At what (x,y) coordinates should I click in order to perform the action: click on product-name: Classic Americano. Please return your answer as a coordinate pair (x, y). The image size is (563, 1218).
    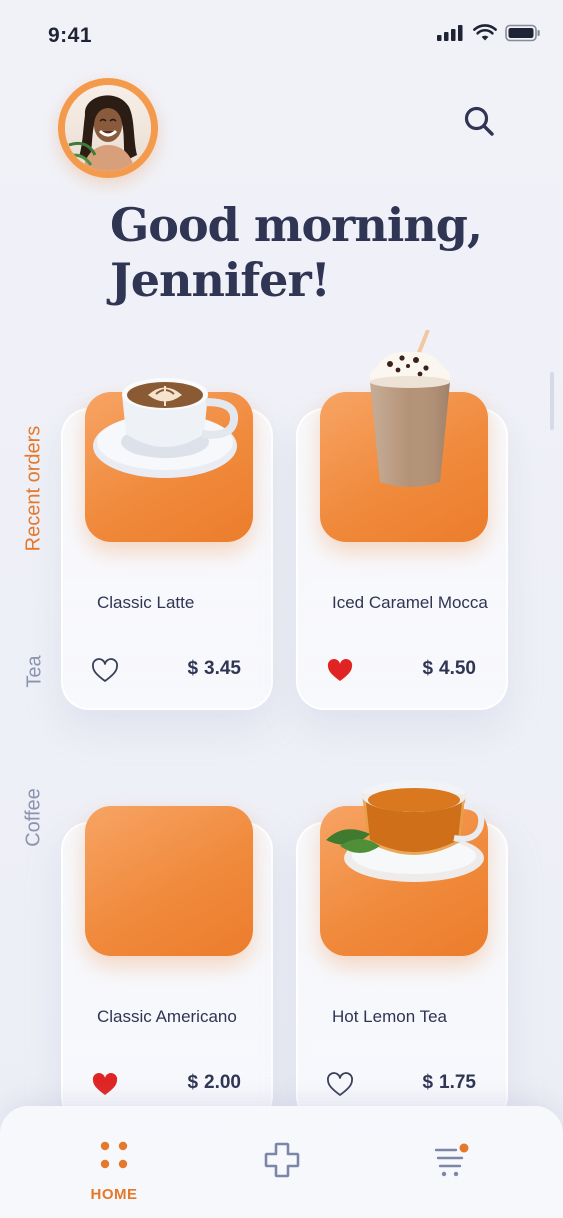
    Looking at the image, I should click on (167, 1016).